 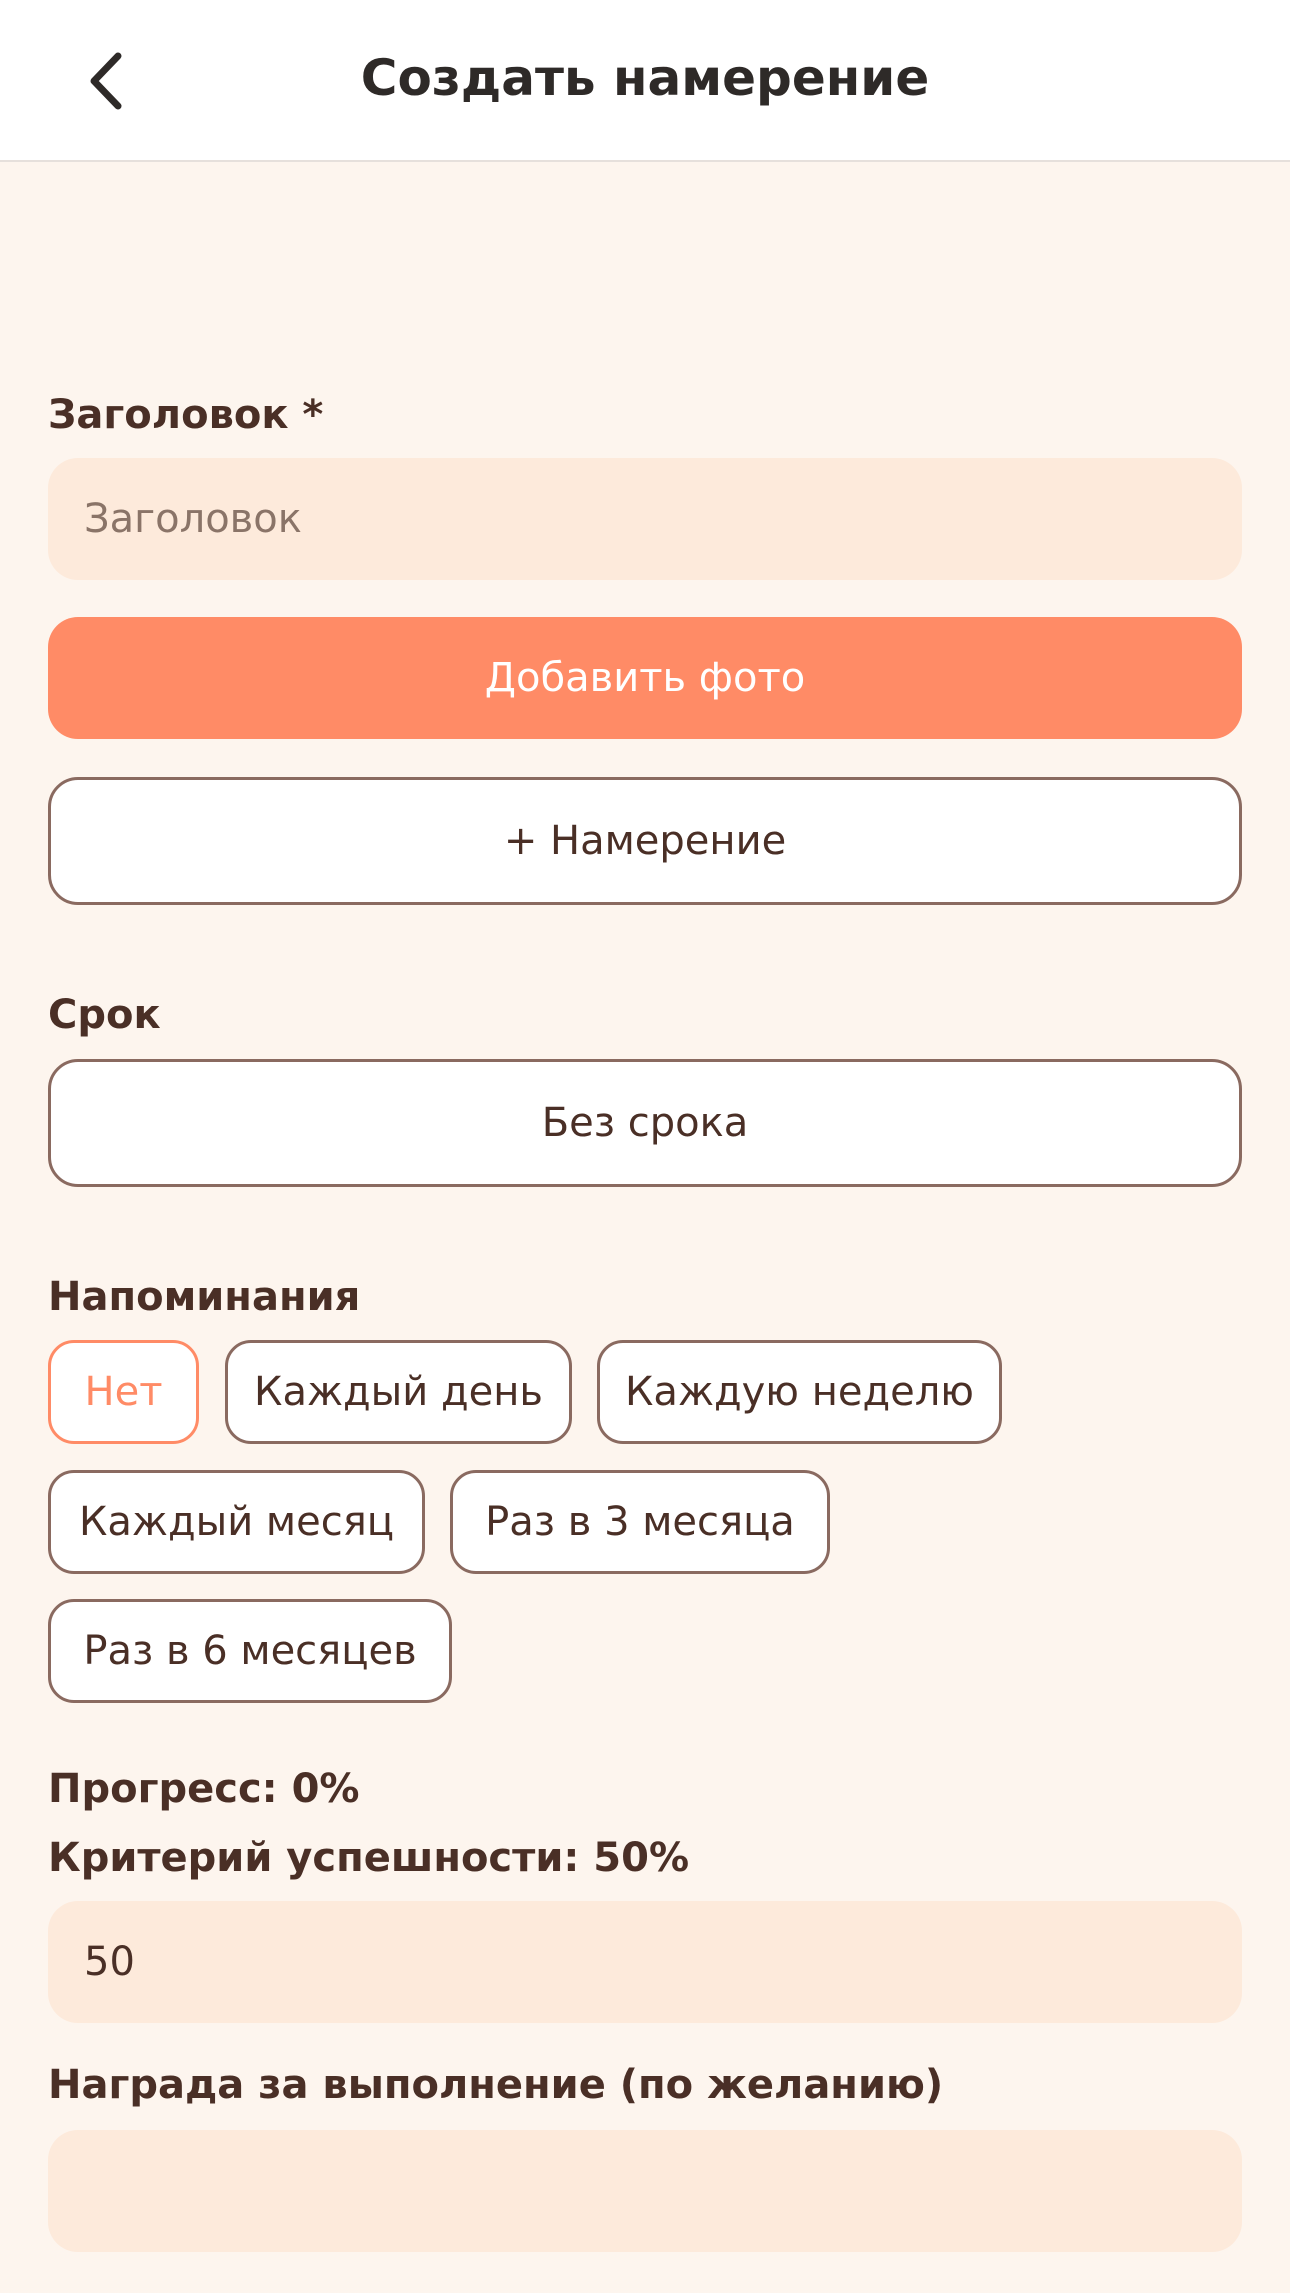 I want to click on success-criterion-input, so click(x=645, y=1962).